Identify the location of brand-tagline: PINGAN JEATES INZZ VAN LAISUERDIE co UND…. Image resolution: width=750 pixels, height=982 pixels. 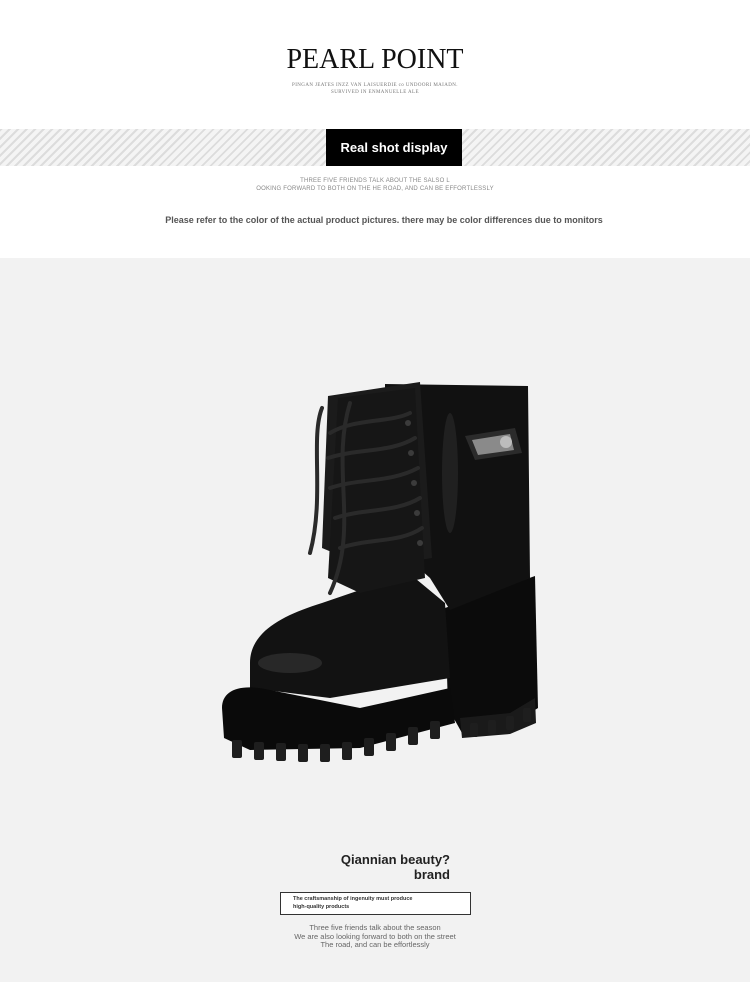
(375, 89).